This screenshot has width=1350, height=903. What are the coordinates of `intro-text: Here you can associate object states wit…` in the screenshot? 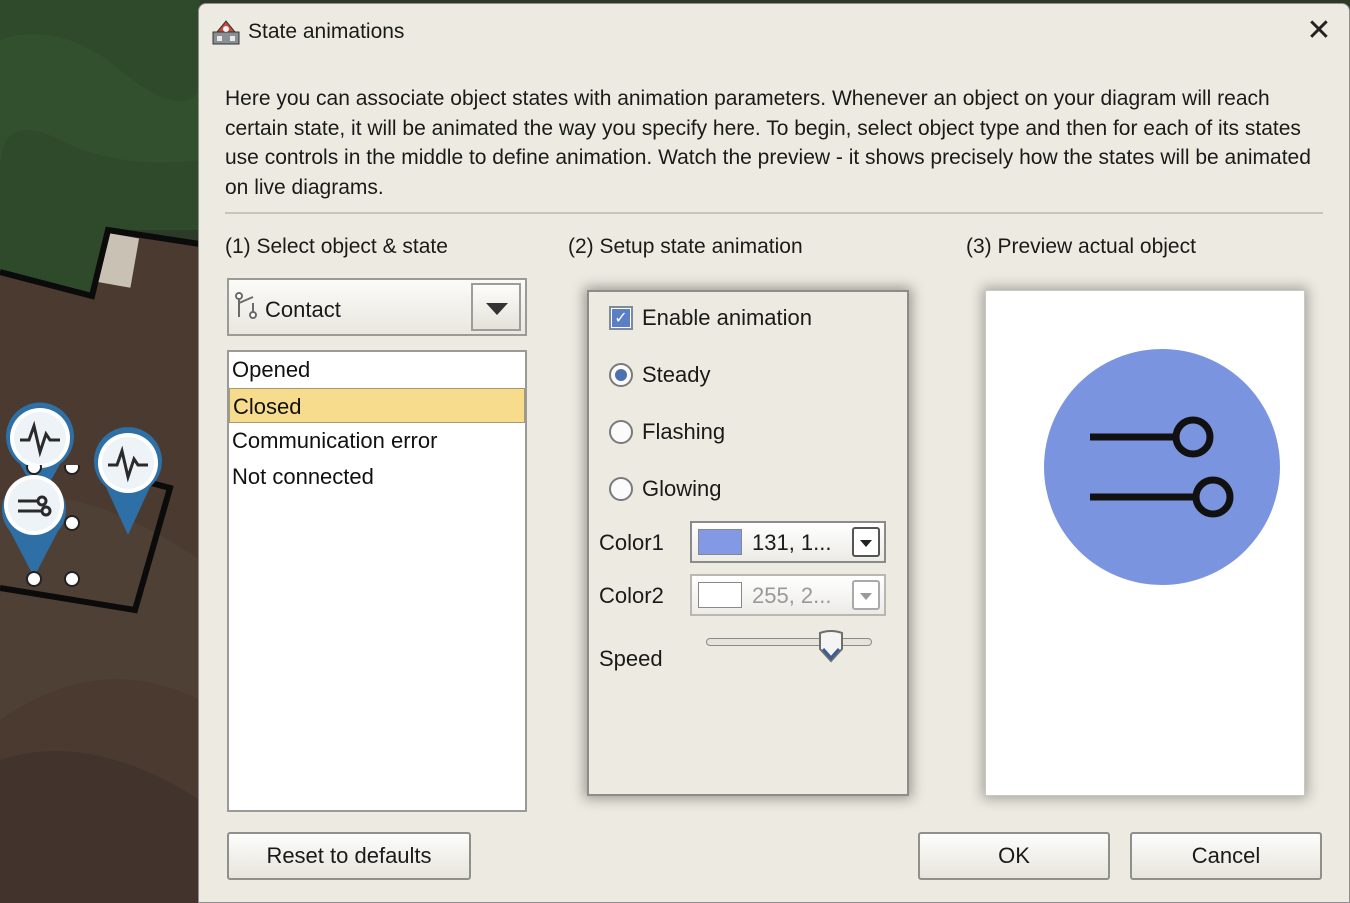 It's located at (768, 143).